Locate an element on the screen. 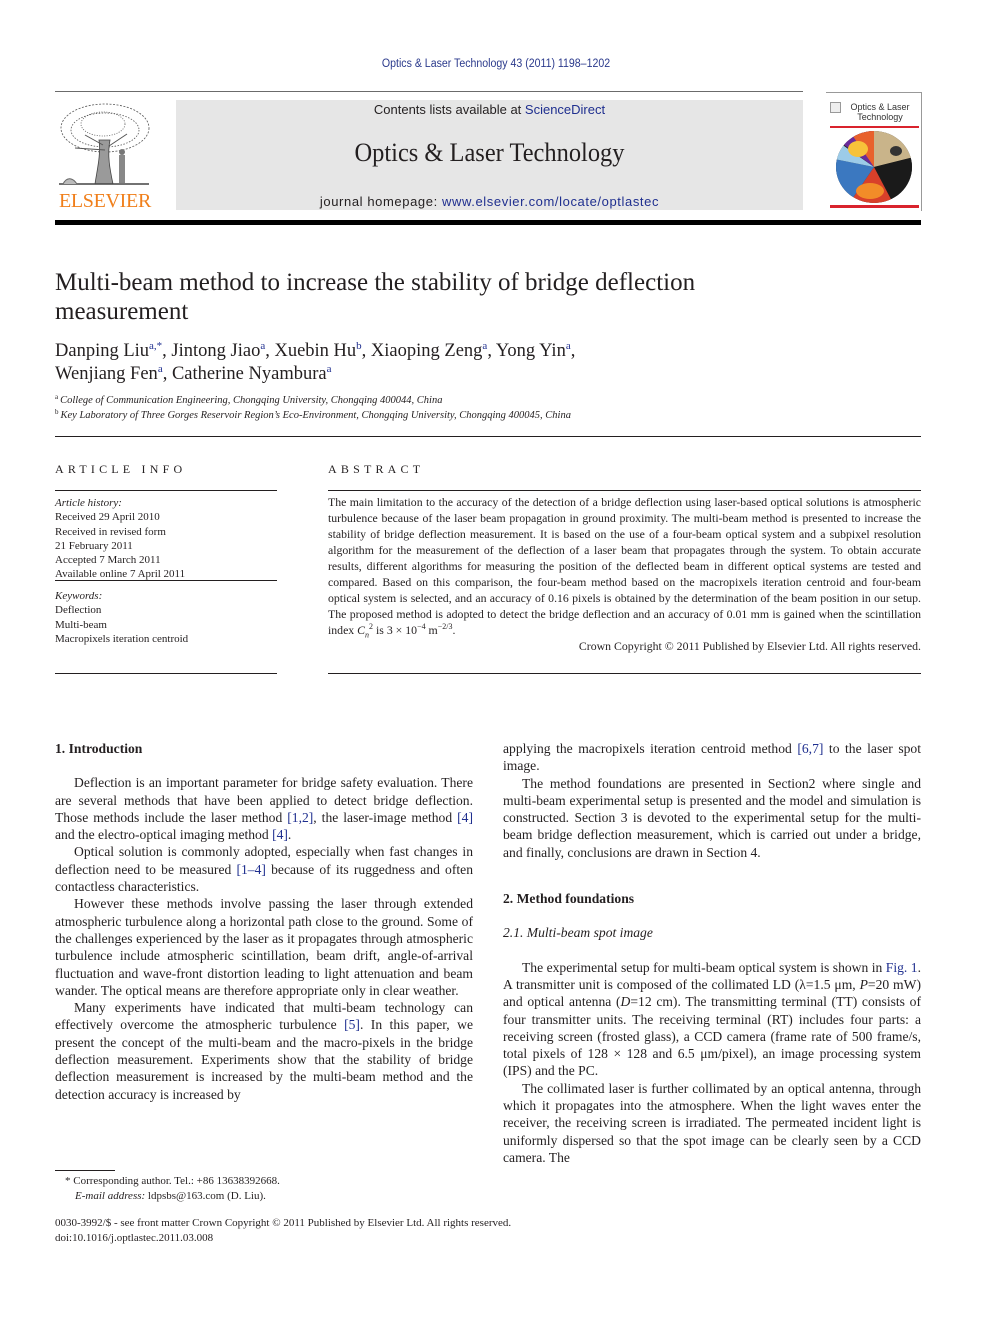 Image resolution: width=992 pixels, height=1323 pixels. citation-link: [5] is located at coordinates (352, 1024).